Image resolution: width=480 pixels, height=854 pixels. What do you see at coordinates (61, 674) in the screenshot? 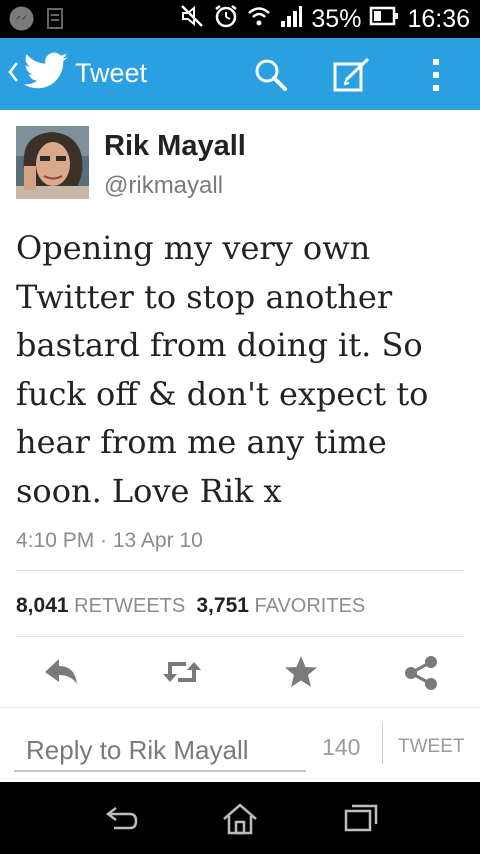
I see `reply-icon` at bounding box center [61, 674].